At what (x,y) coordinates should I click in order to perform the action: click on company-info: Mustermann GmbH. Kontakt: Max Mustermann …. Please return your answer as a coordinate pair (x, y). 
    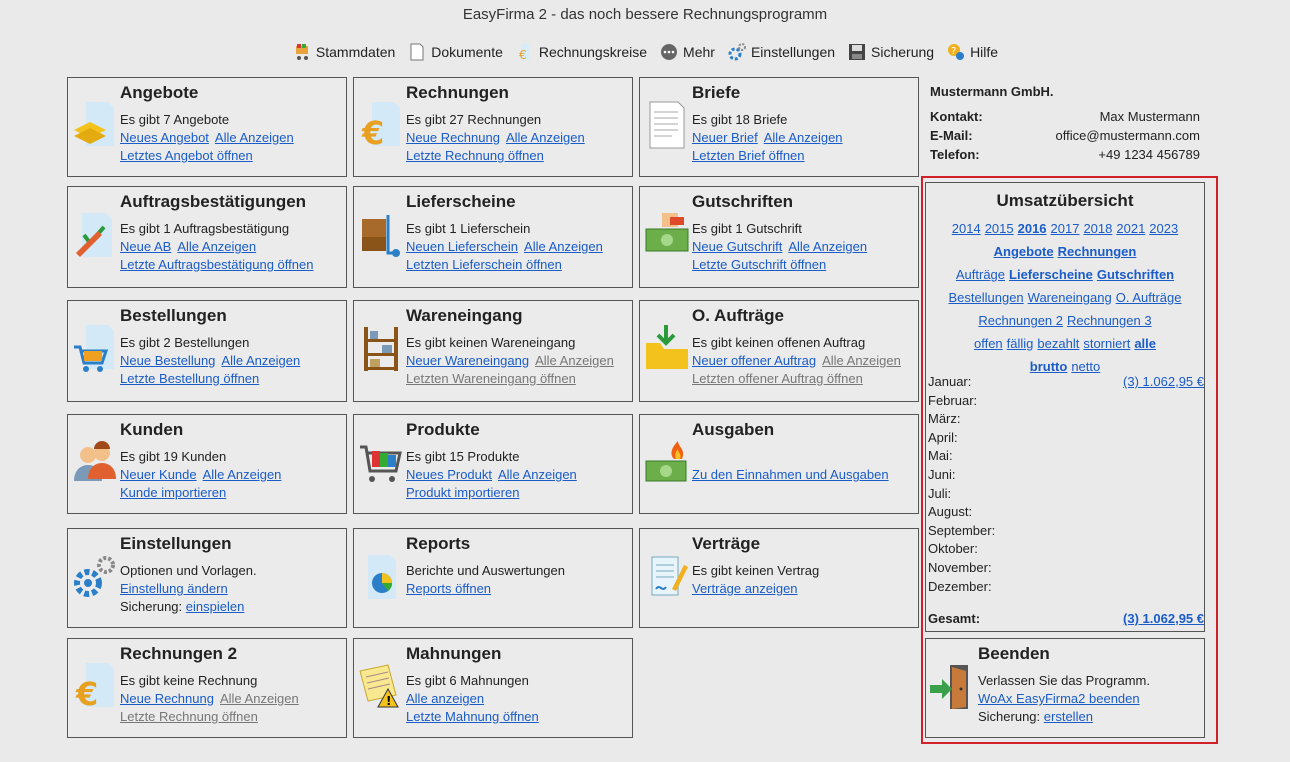
    Looking at the image, I should click on (1065, 124).